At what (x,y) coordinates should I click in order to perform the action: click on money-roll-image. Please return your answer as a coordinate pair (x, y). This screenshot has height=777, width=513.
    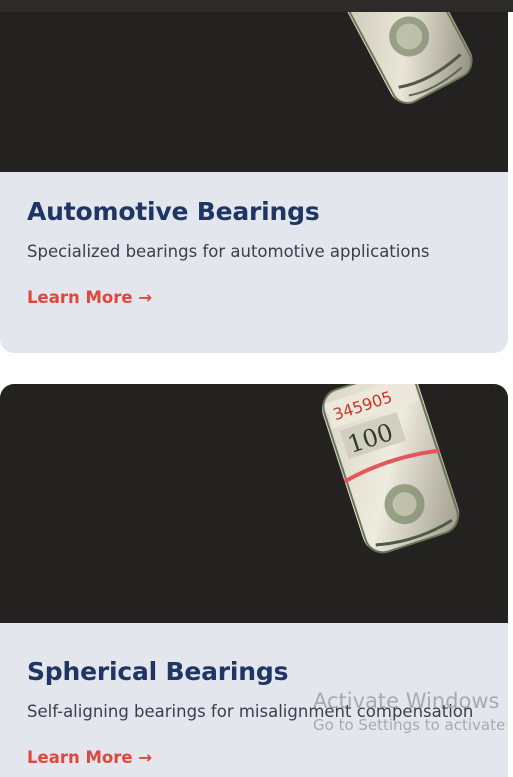
    Looking at the image, I should click on (406, 52).